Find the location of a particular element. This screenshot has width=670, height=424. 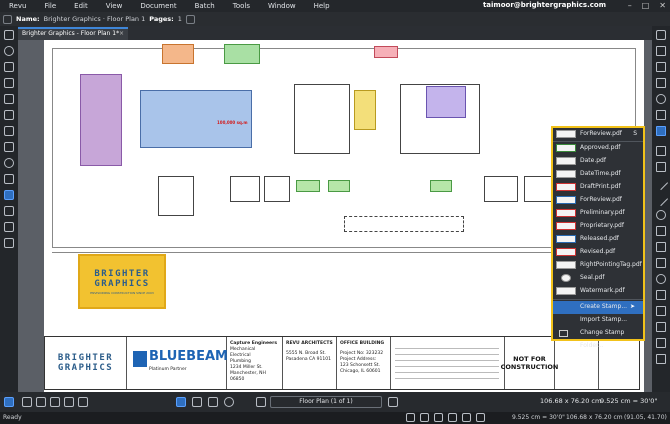

menu-help: Help is located at coordinates (322, 6).